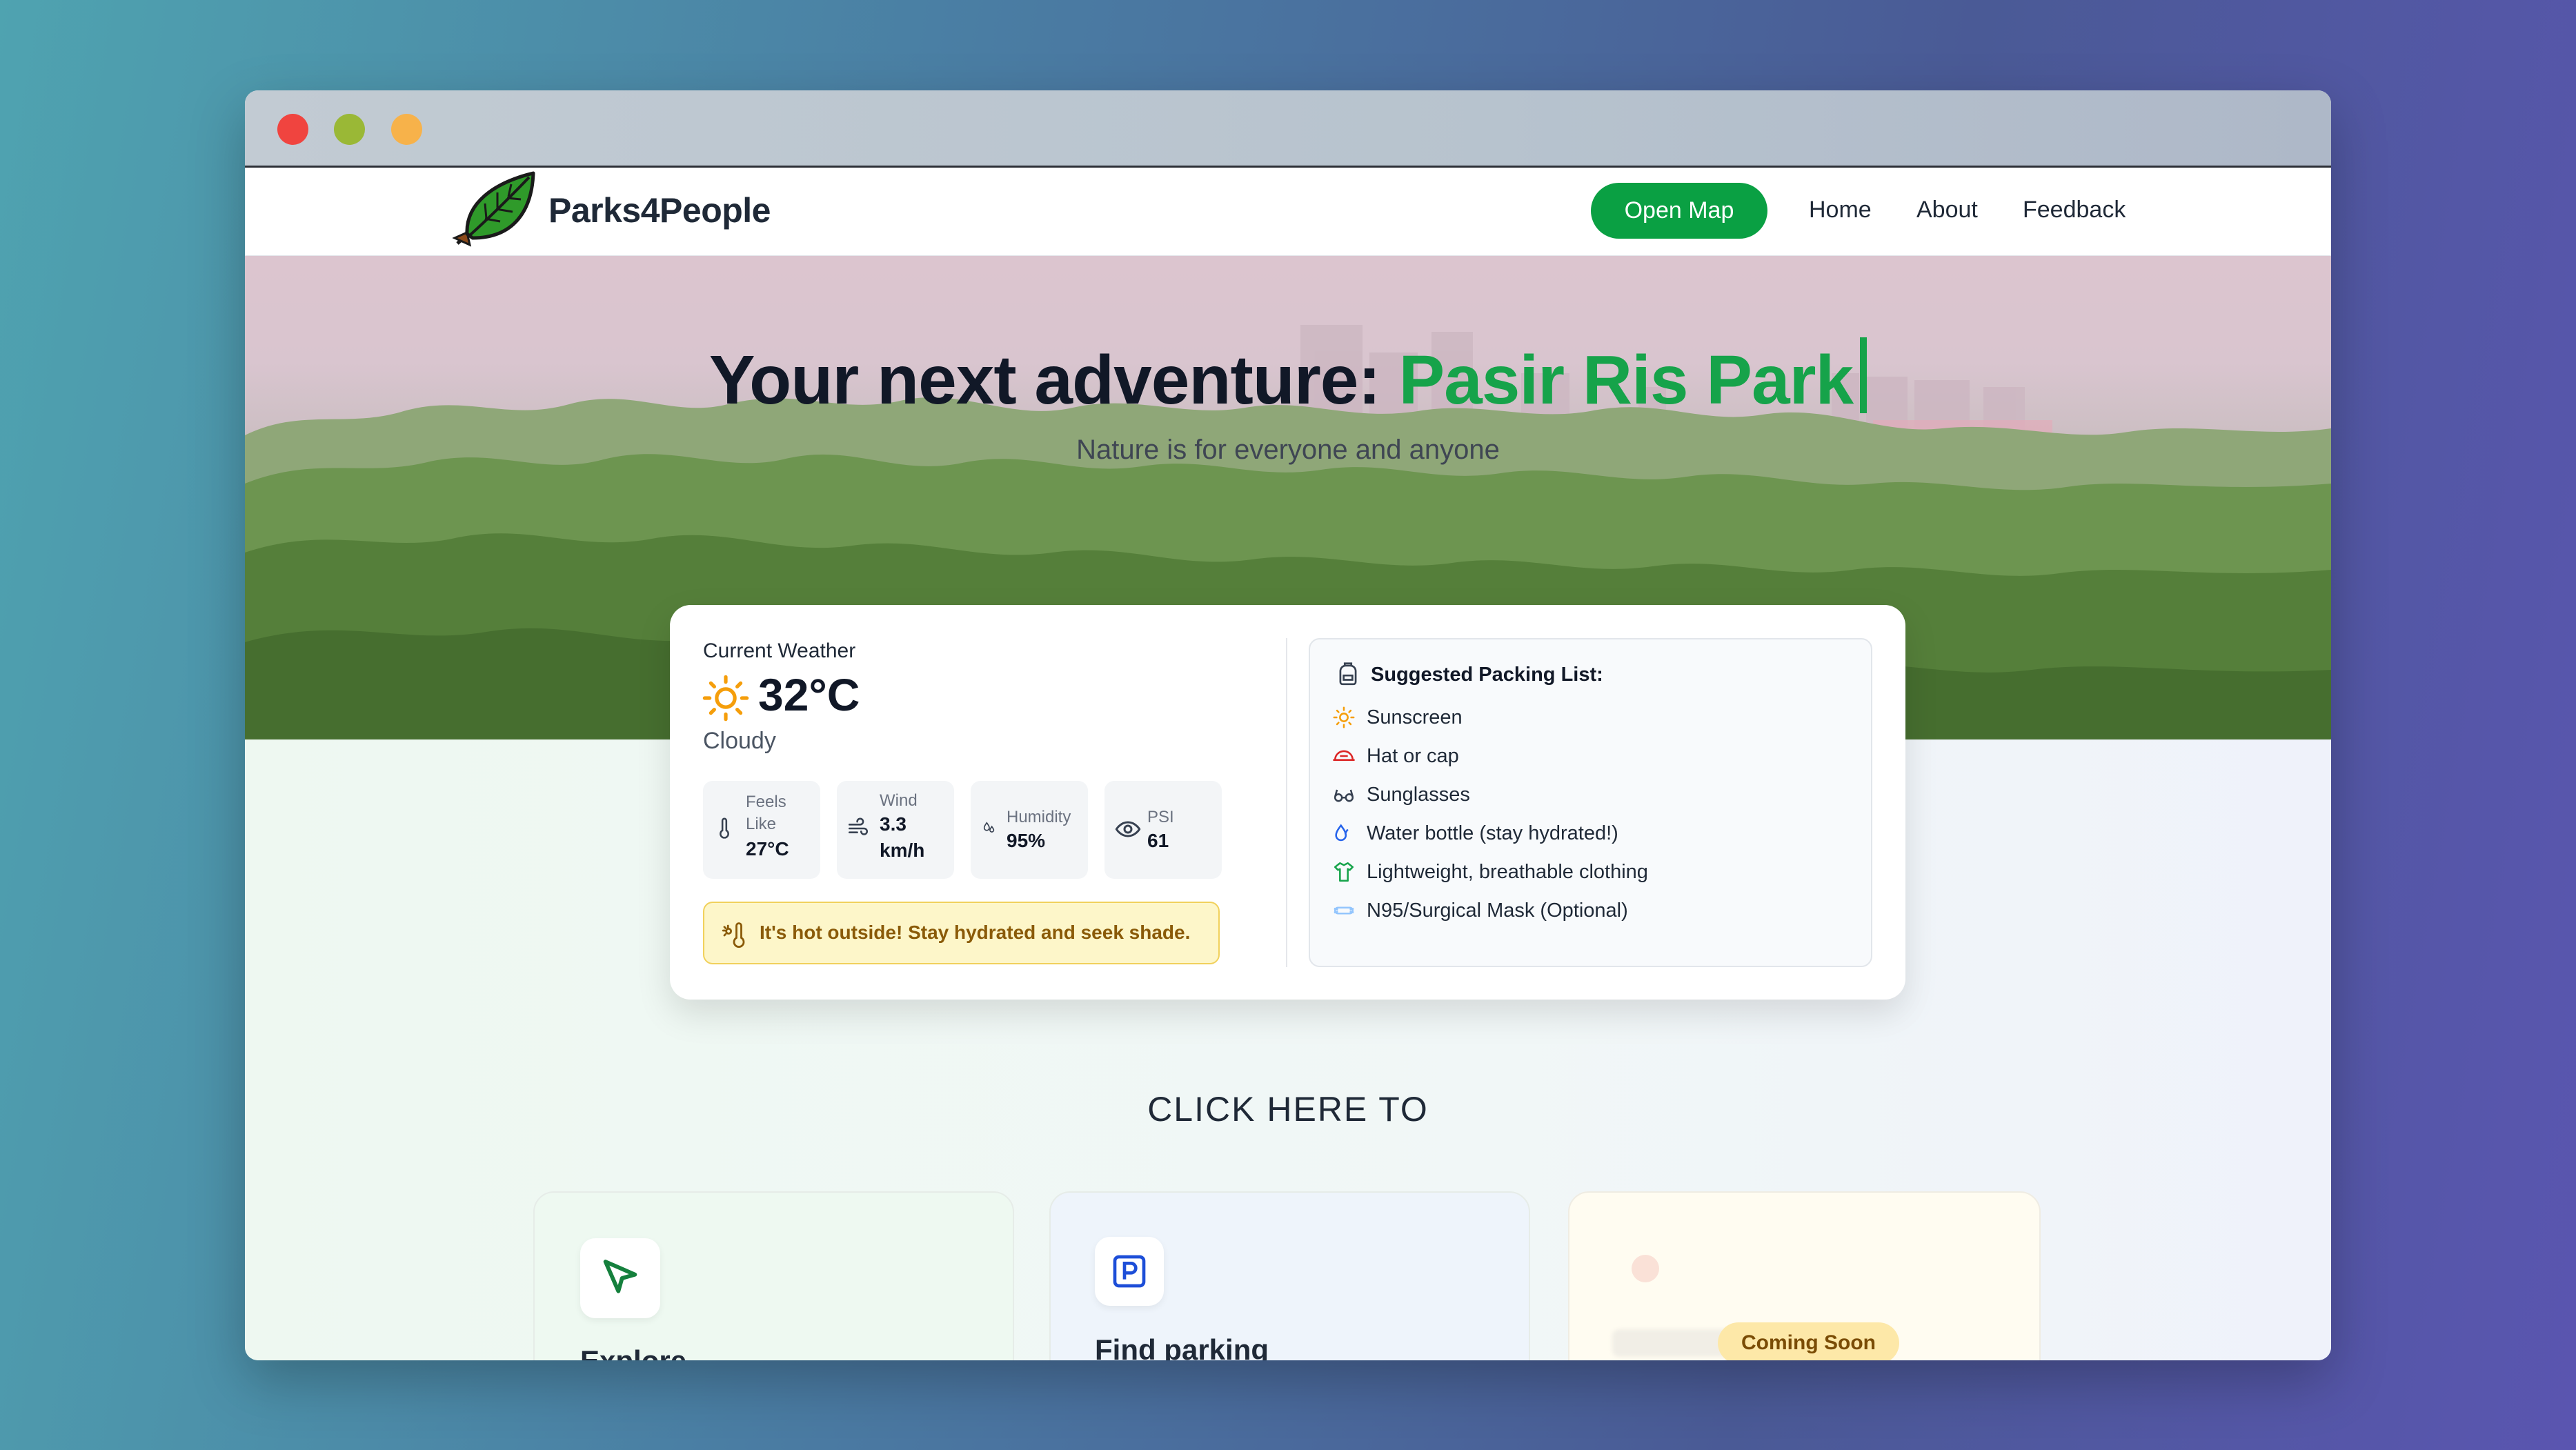 The width and height of the screenshot is (2576, 1450). I want to click on packing-item: Lightweight, breathable clothing, so click(1490, 872).